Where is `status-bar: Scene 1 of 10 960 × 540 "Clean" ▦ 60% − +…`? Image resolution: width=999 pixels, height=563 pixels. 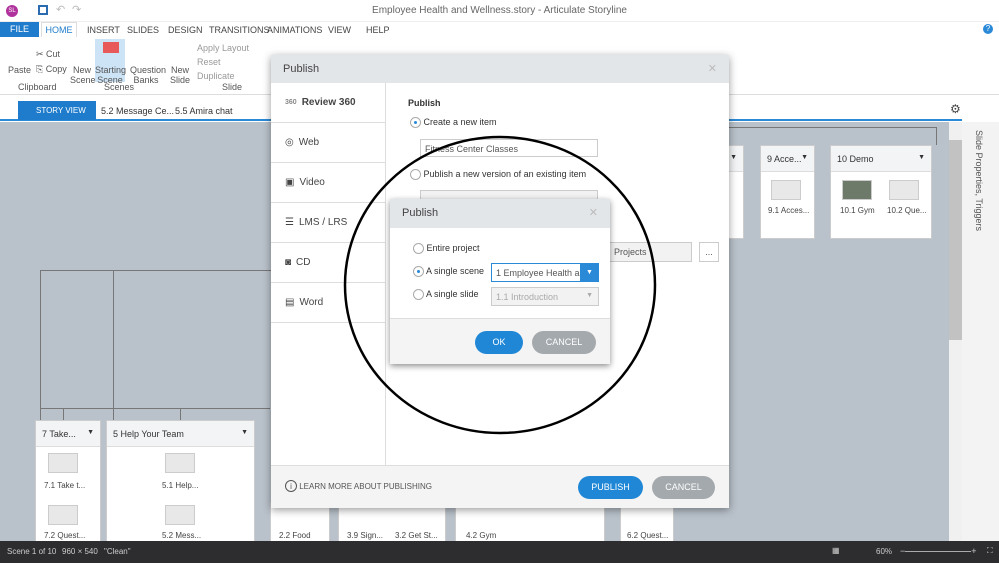
status-bar: Scene 1 of 10 960 × 540 "Clean" ▦ 60% − +… is located at coordinates (499, 552).